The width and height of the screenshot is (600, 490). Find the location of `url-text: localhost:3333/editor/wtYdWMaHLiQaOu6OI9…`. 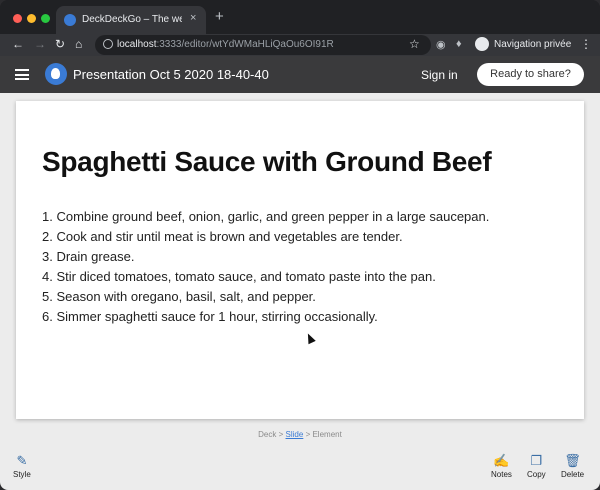

url-text: localhost:3333/editor/wtYdWMaHLiQaOu6OI9… is located at coordinates (225, 44).